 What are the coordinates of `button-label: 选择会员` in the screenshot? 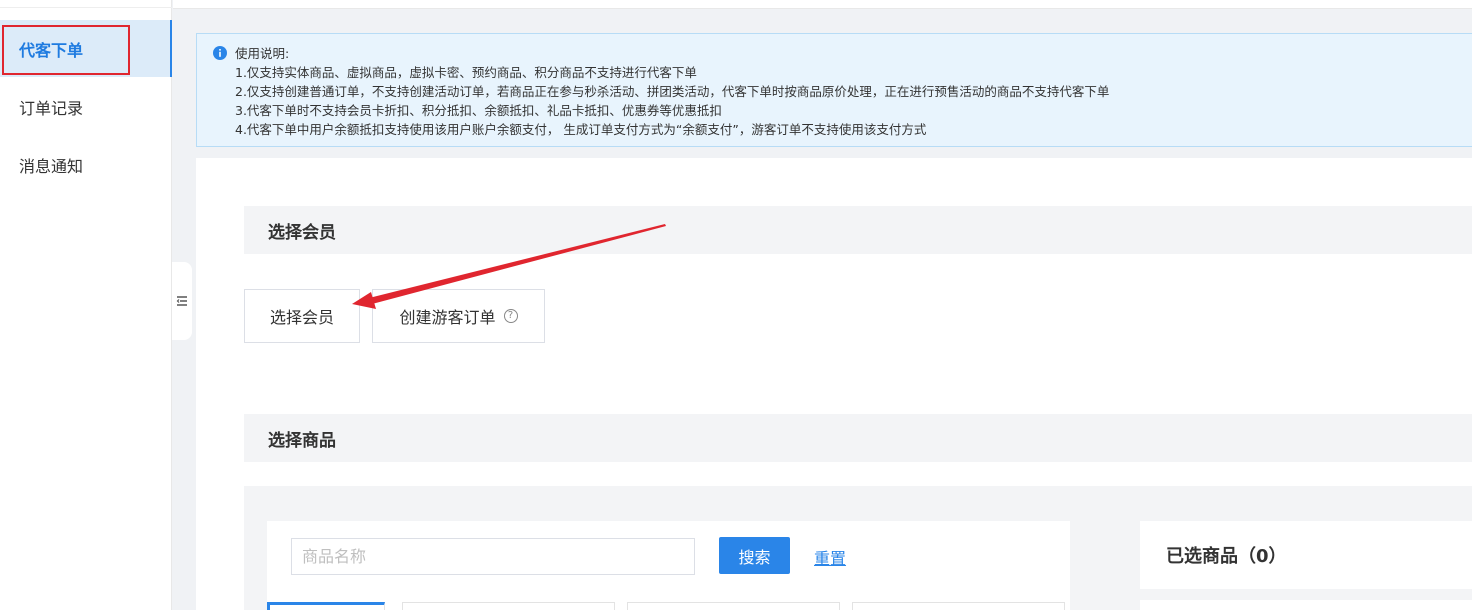 It's located at (301, 317).